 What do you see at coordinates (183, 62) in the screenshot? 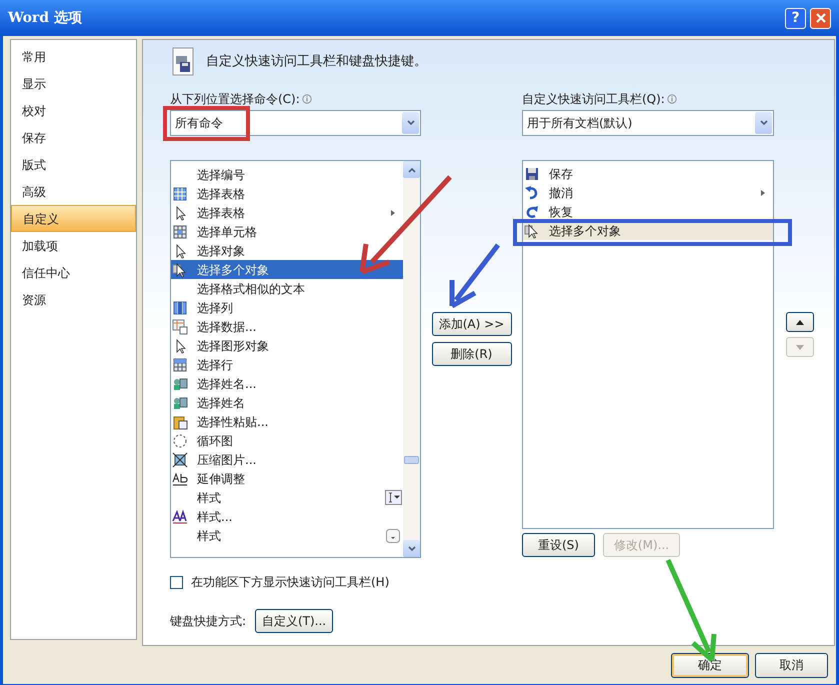
I see `document-save-icon` at bounding box center [183, 62].